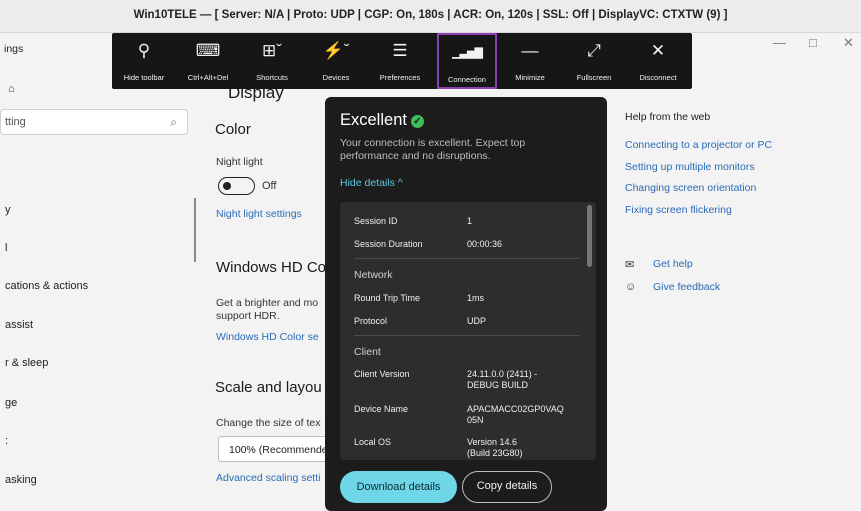  I want to click on get-help-icon: ✉, so click(630, 265).